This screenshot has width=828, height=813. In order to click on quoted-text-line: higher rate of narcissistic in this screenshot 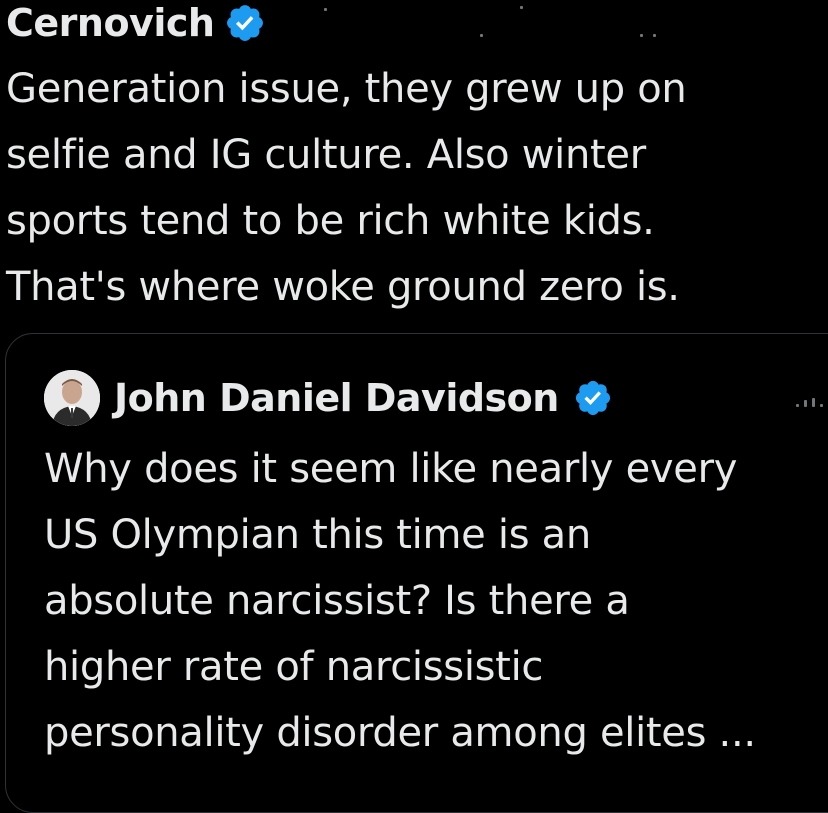, I will do `click(294, 667)`.